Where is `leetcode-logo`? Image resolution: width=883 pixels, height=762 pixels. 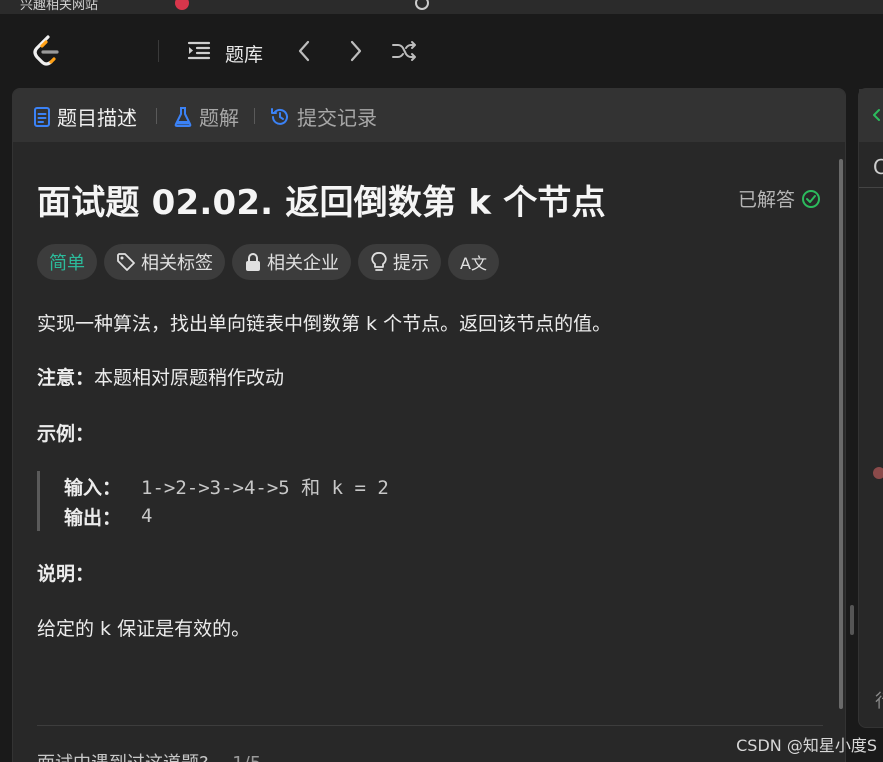
leetcode-logo is located at coordinates (46, 51).